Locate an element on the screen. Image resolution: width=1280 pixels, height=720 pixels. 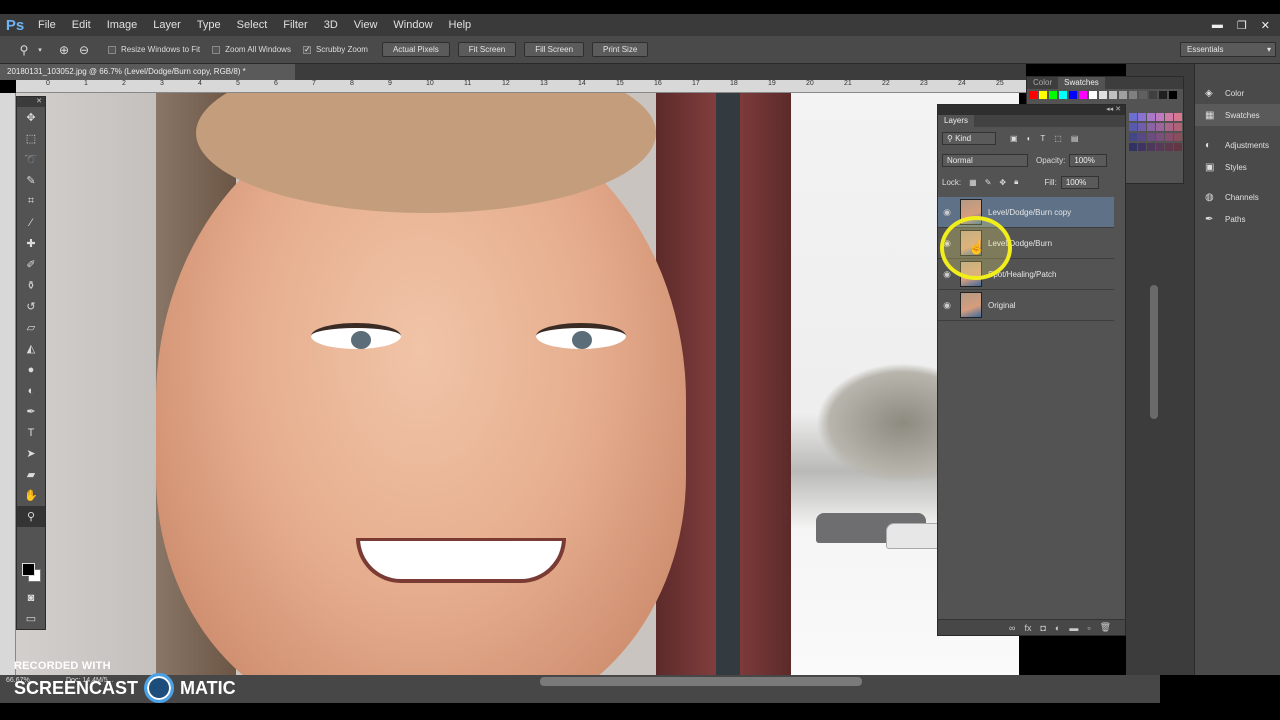
ruler-left is located at coordinates (8, 384).